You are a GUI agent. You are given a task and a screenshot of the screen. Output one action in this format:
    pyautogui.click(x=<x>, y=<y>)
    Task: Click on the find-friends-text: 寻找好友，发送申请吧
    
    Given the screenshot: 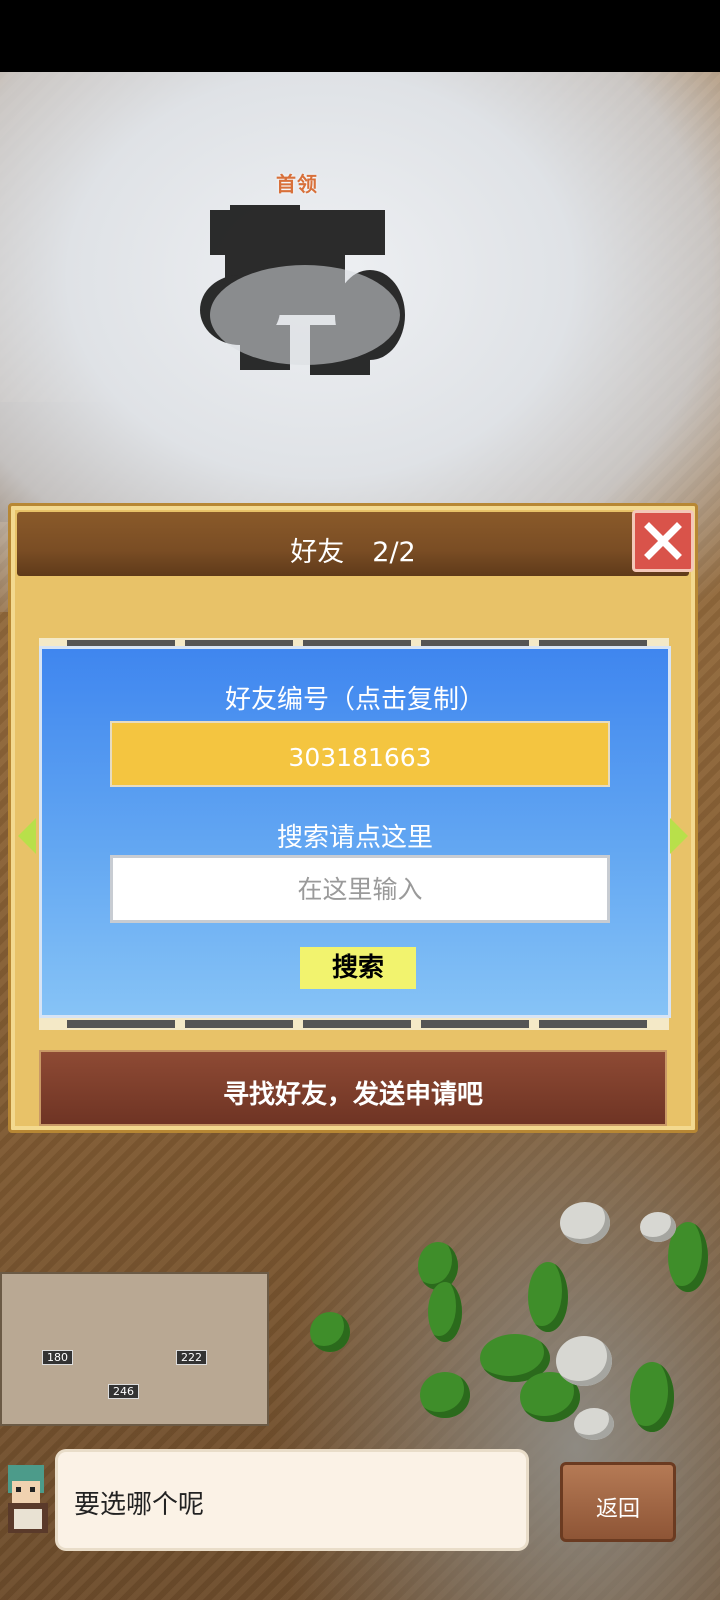 What is the action you would take?
    pyautogui.click(x=352, y=1095)
    